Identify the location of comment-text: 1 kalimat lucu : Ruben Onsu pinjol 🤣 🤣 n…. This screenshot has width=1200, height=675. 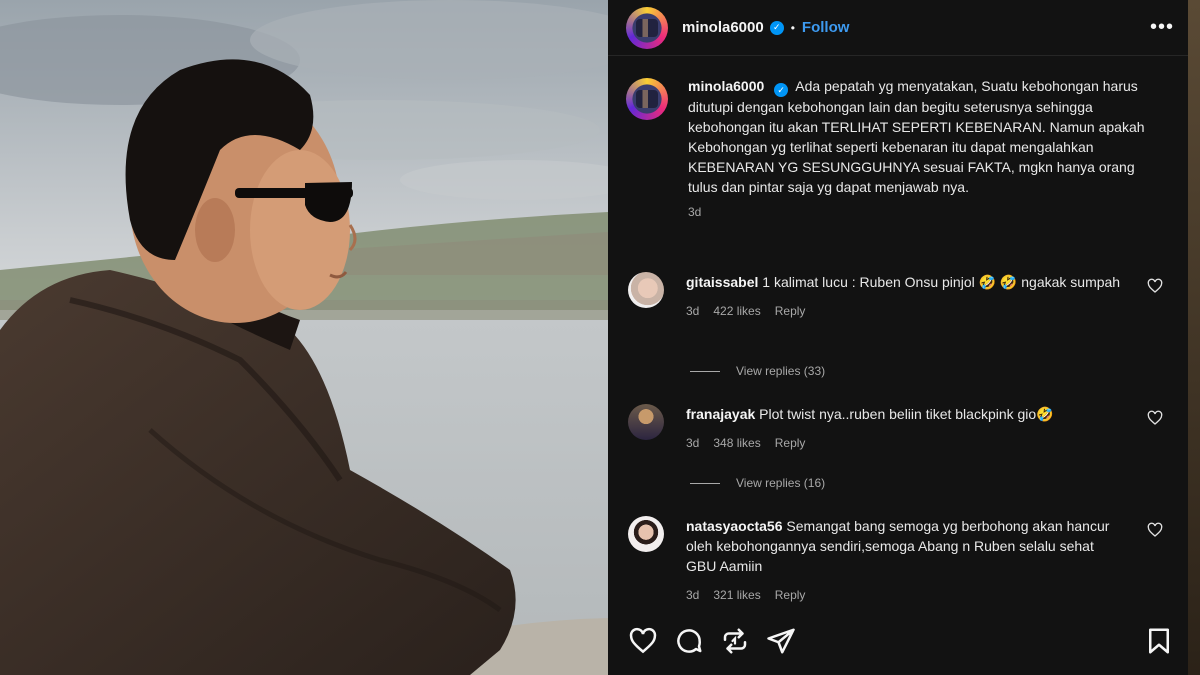
(941, 282).